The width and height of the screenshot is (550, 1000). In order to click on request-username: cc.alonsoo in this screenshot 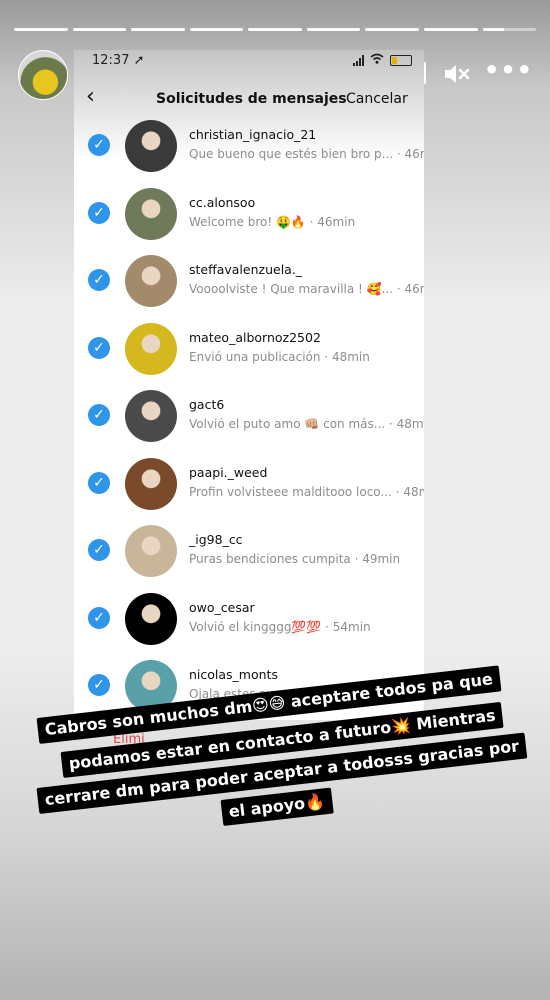, I will do `click(222, 202)`.